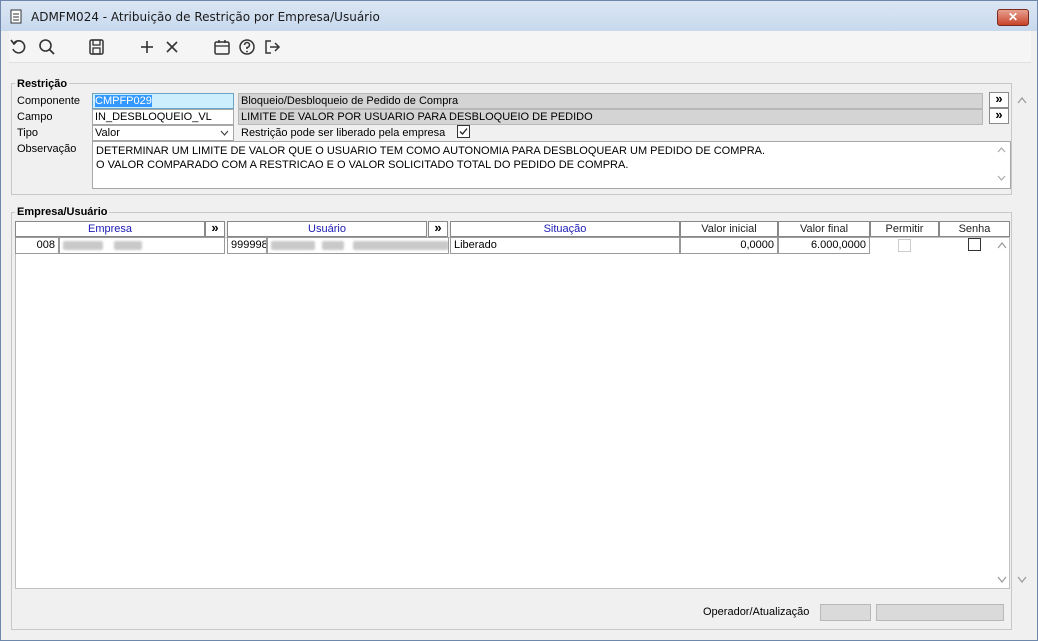  What do you see at coordinates (272, 47) in the screenshot?
I see `exit-icon` at bounding box center [272, 47].